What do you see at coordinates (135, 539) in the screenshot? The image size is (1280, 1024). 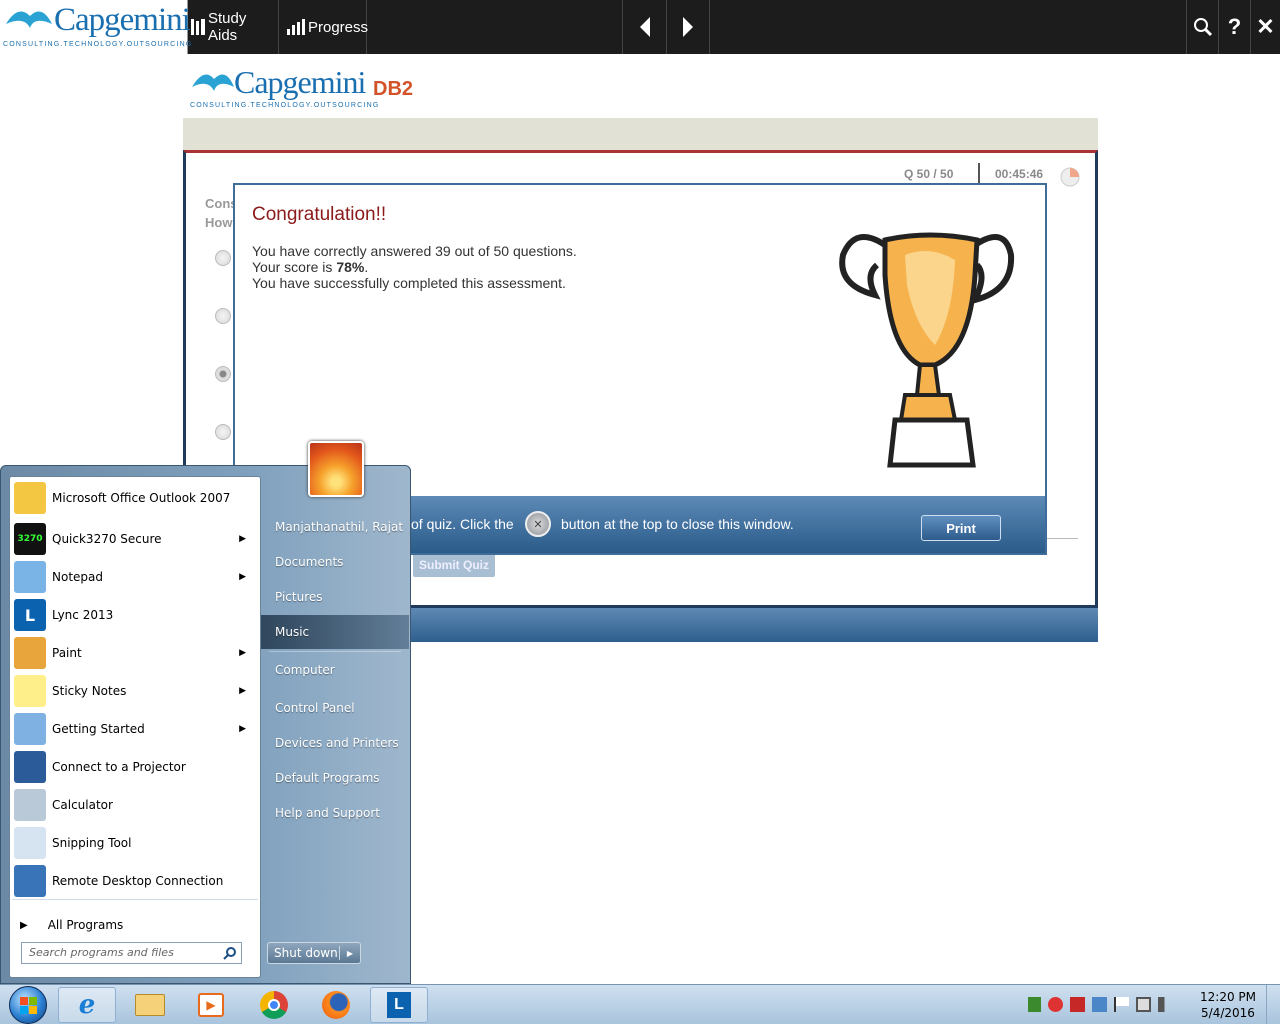 I see `program-item: 3270 Quick3270 Secure ▶` at bounding box center [135, 539].